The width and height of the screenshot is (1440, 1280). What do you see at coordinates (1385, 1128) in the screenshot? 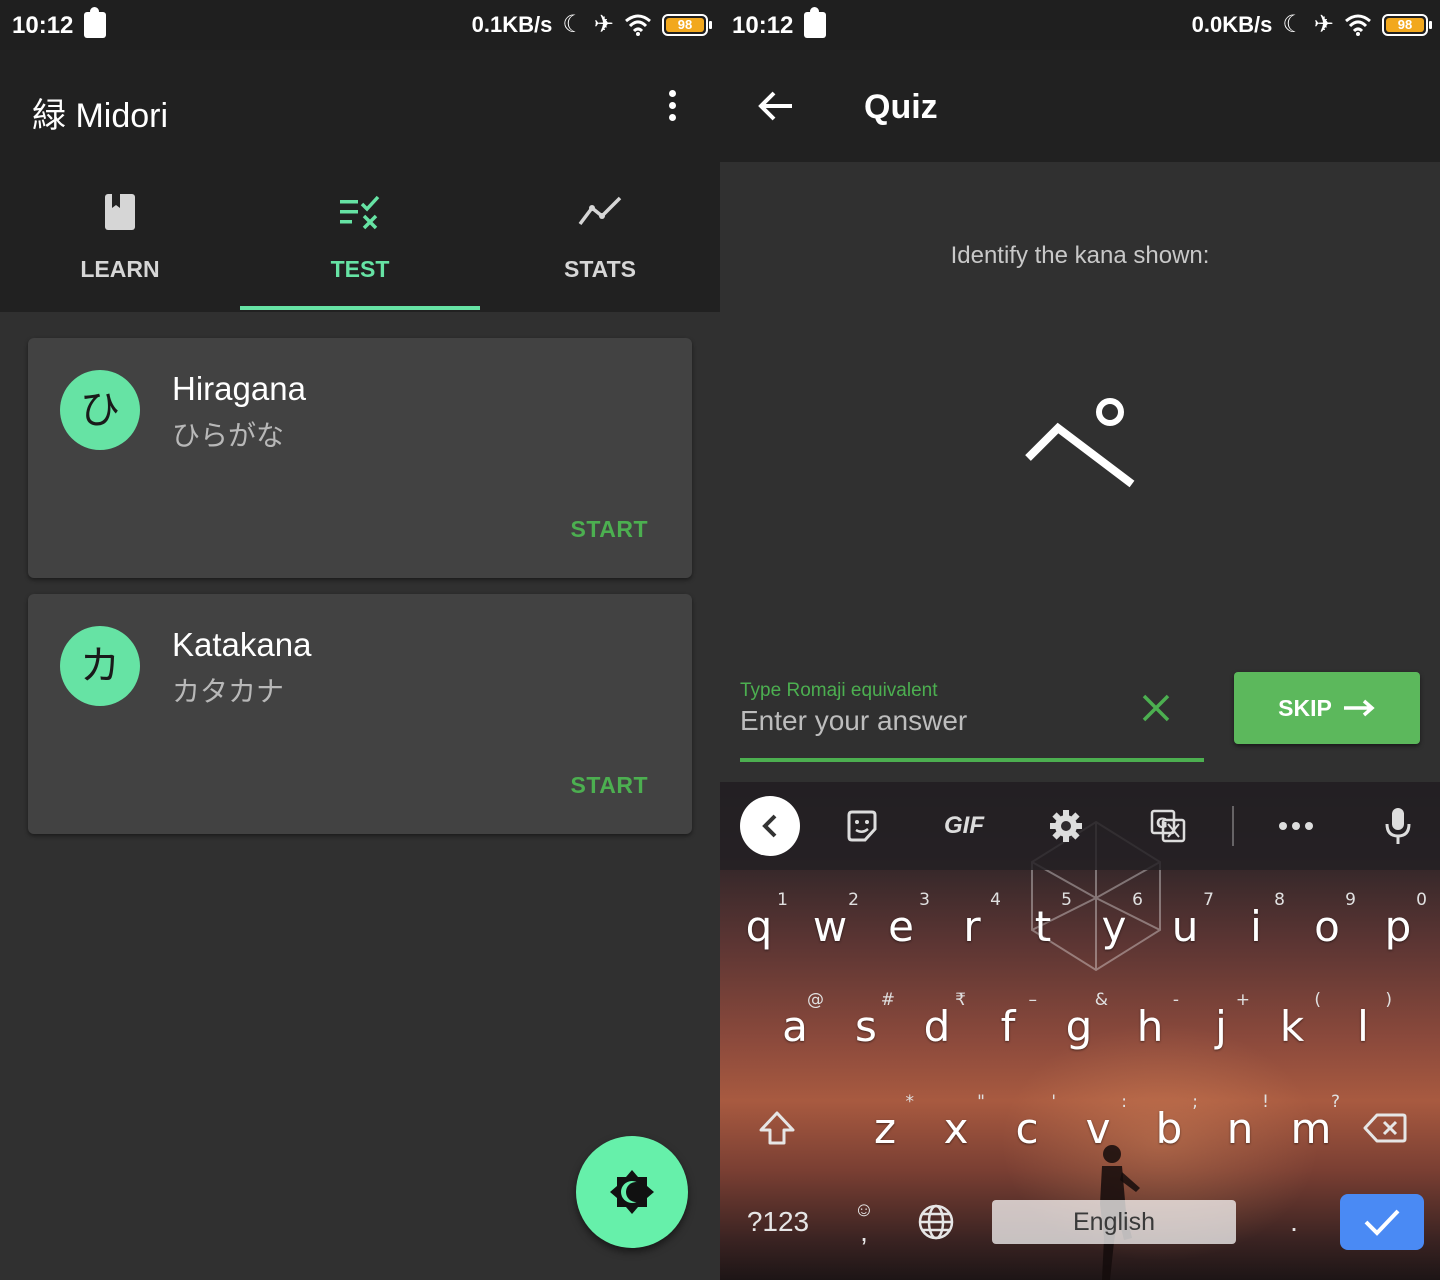
I see `backspace-key` at bounding box center [1385, 1128].